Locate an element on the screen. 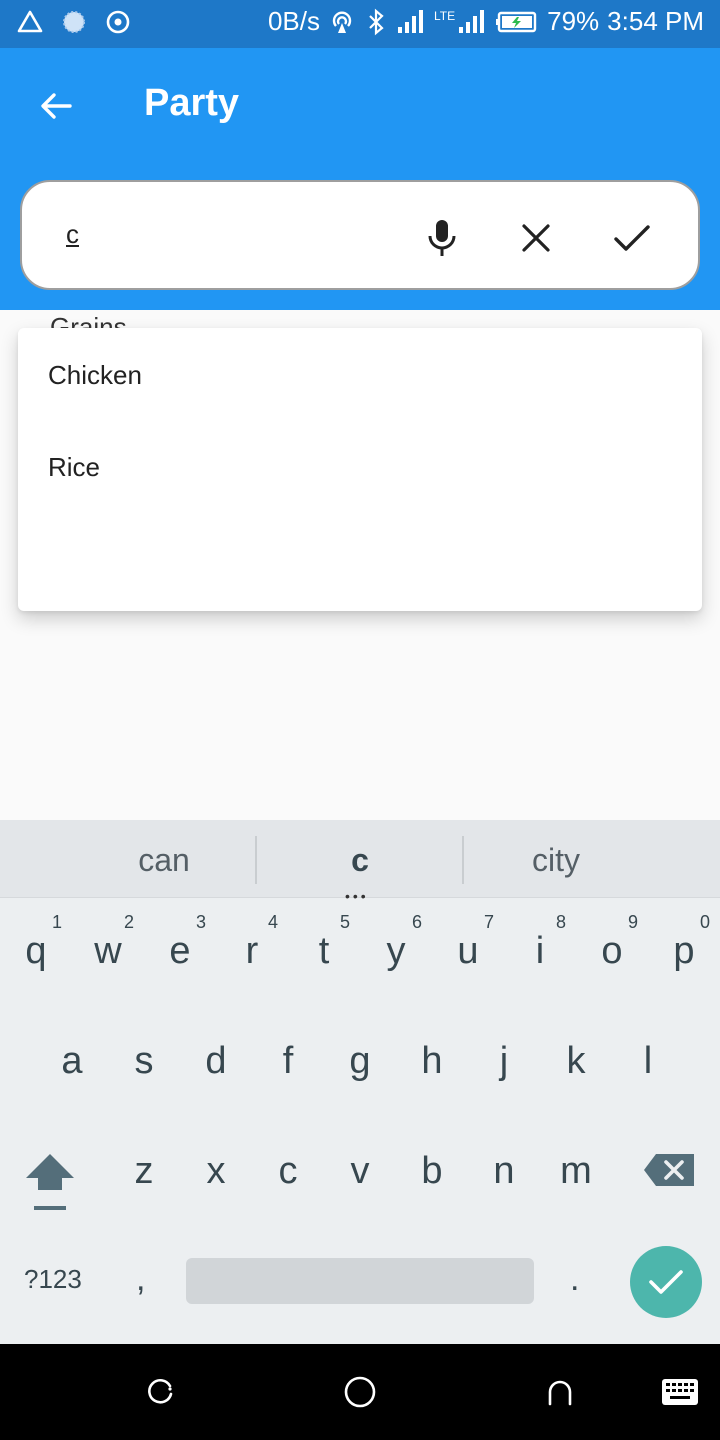 This screenshot has height=1440, width=720. confirm-button is located at coordinates (632, 238).